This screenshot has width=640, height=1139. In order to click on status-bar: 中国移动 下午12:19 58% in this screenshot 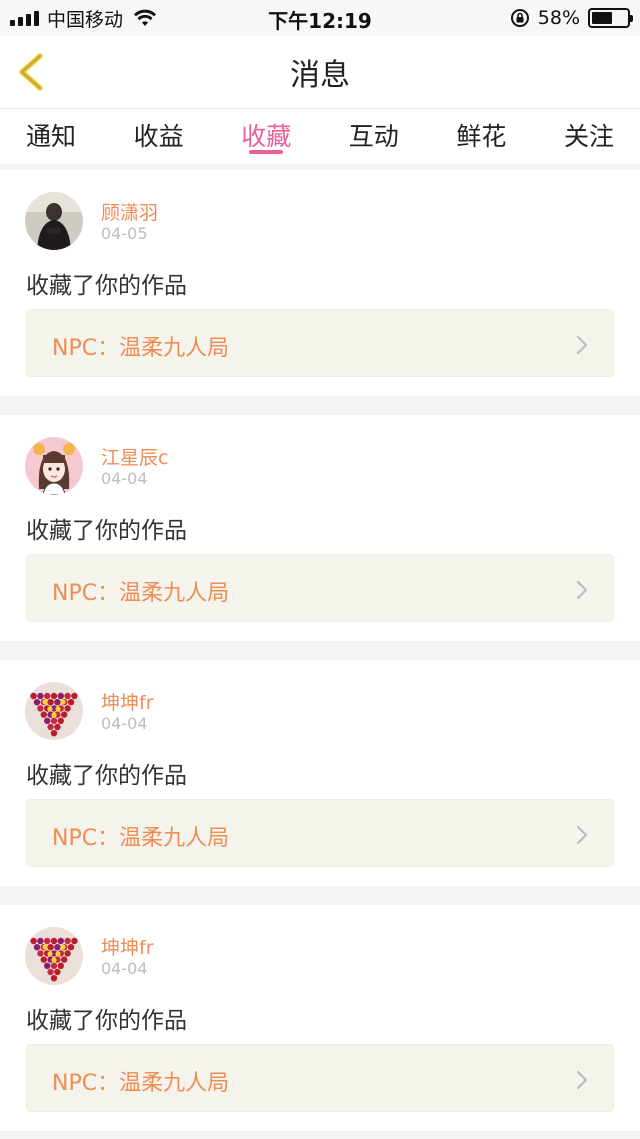, I will do `click(320, 18)`.